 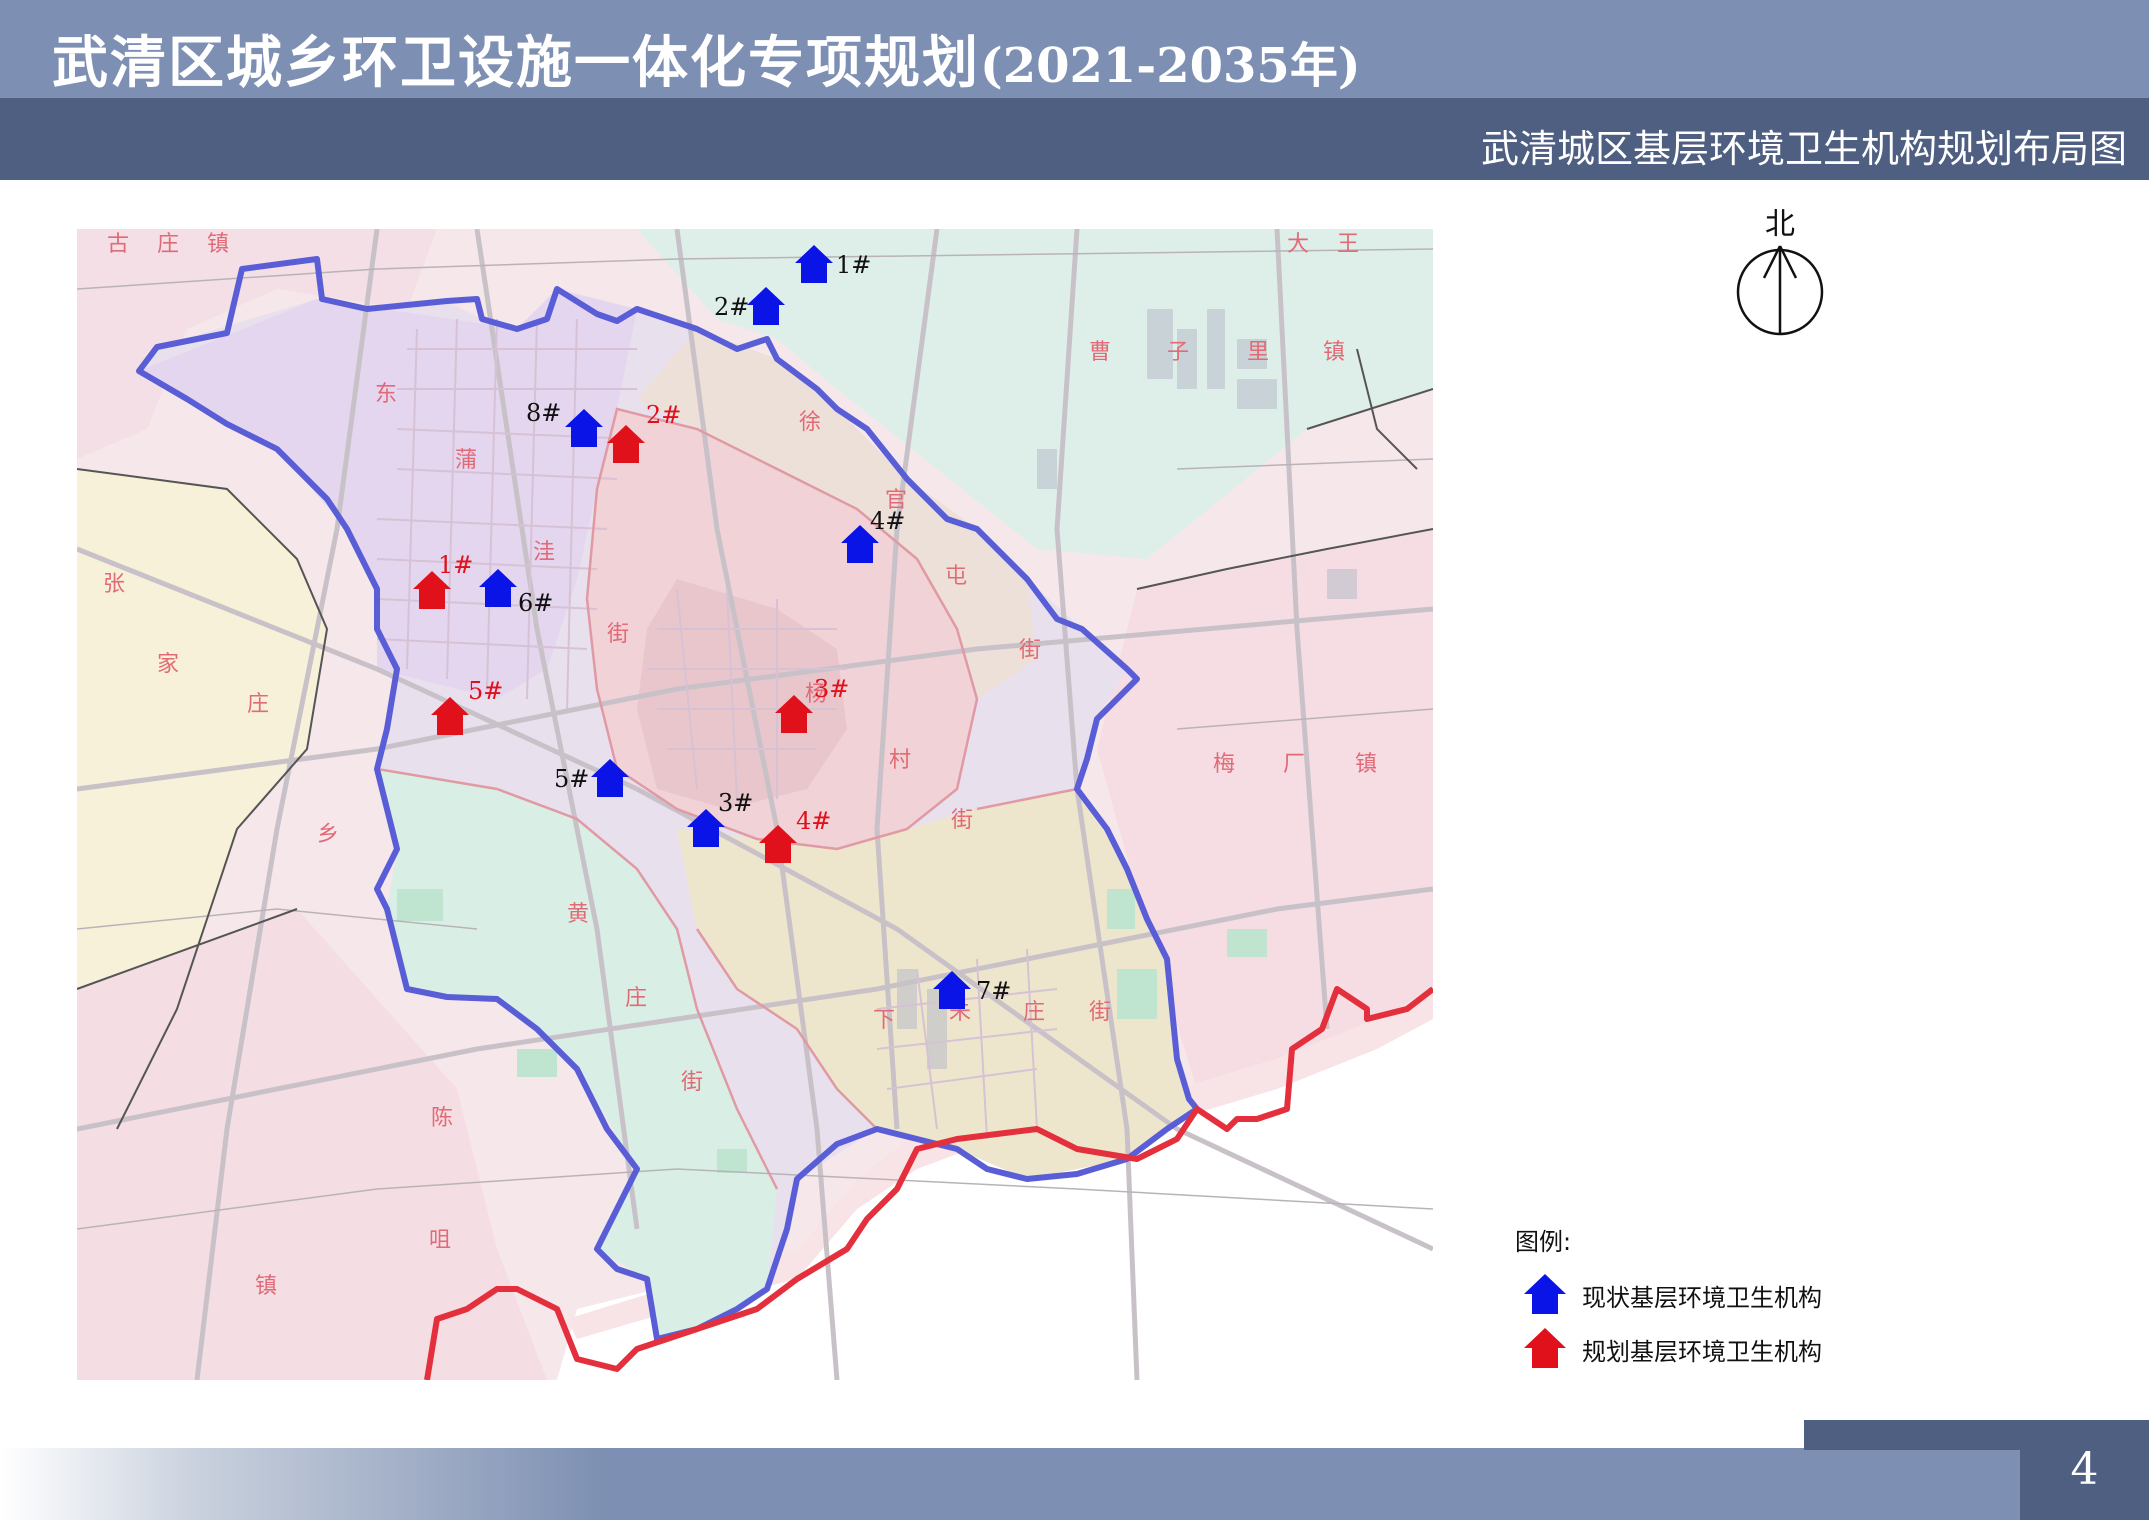 I want to click on district-label-33: 大, so click(x=1298, y=244).